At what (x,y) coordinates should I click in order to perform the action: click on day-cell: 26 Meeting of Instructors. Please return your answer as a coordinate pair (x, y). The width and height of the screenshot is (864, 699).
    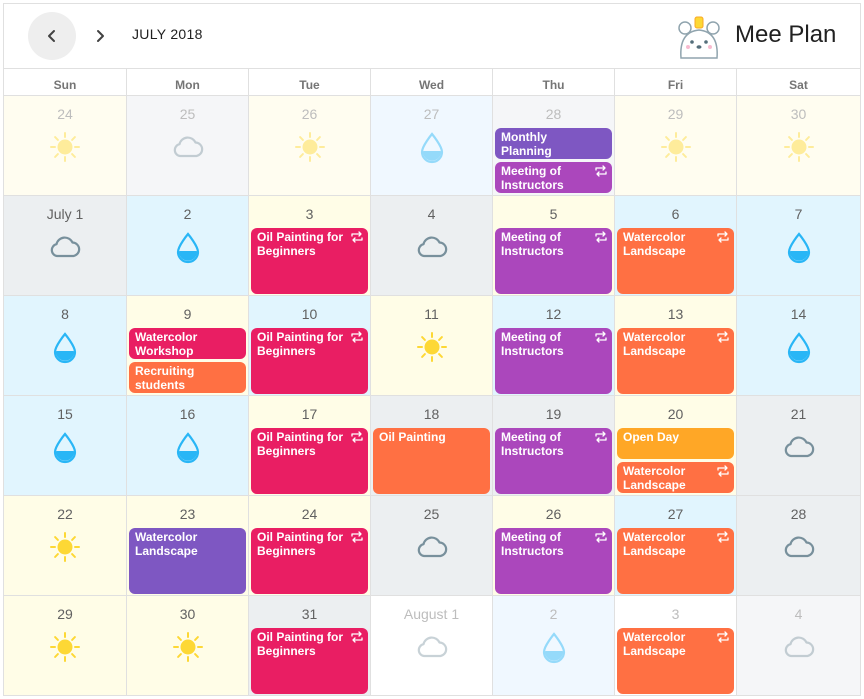
    Looking at the image, I should click on (553, 545).